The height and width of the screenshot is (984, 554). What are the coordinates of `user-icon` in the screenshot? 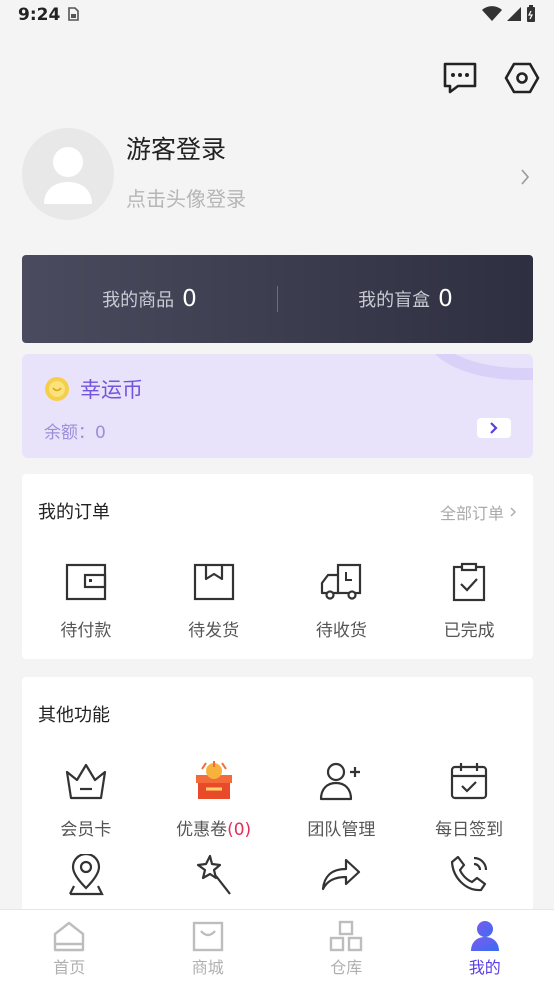 It's located at (484, 936).